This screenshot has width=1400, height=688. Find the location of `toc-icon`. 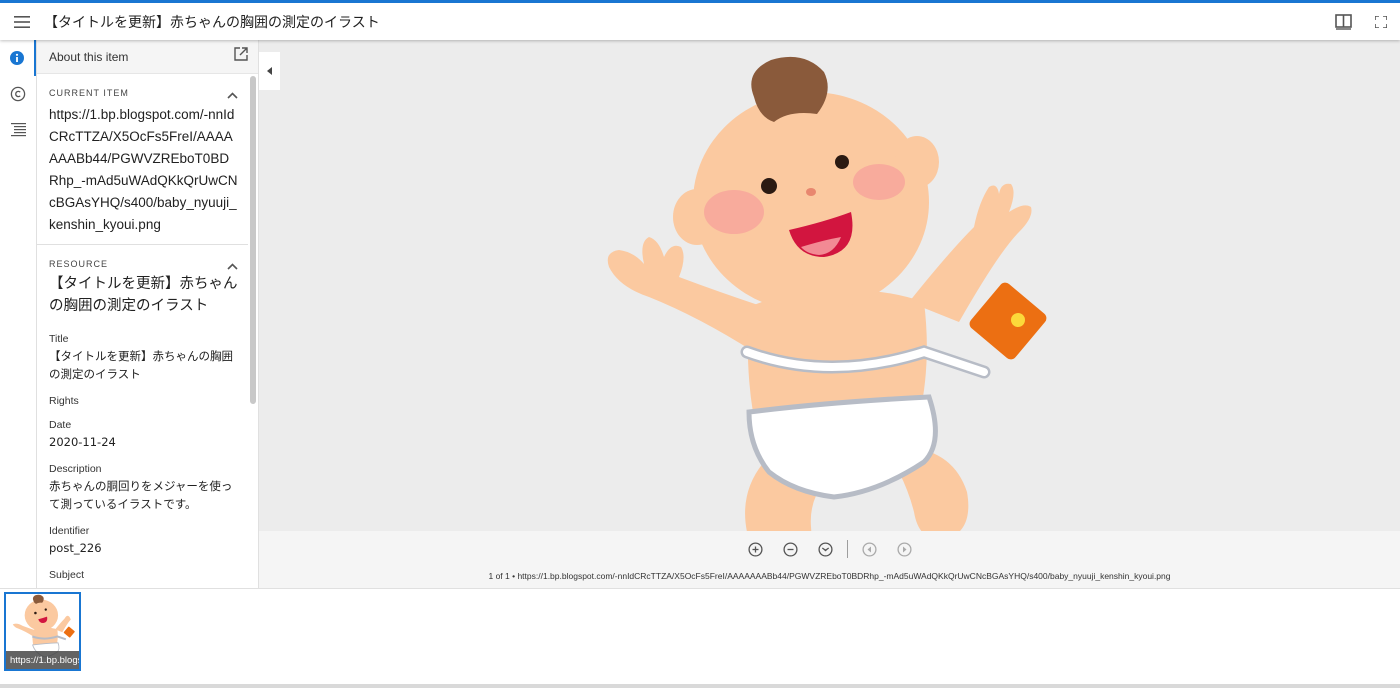

toc-icon is located at coordinates (18, 130).